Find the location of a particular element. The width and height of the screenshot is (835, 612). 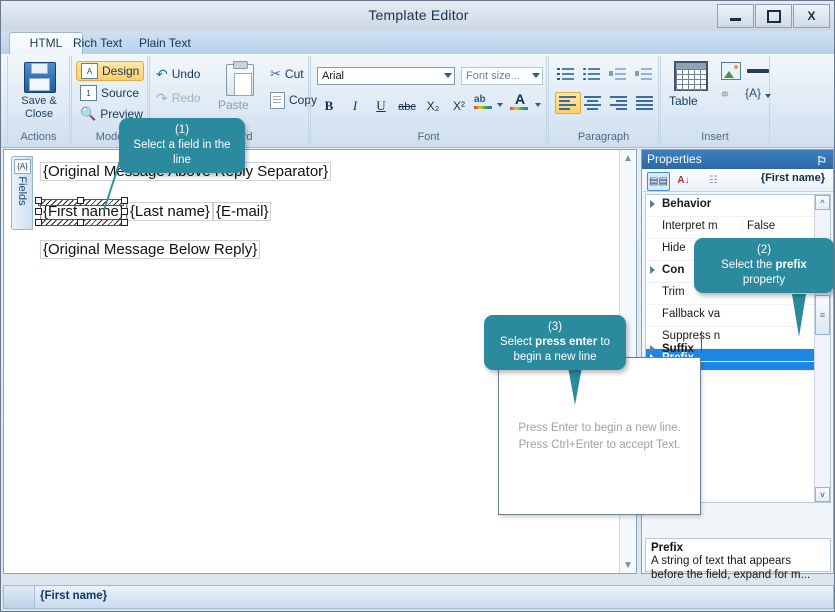

window-controls: X is located at coordinates (773, 16).